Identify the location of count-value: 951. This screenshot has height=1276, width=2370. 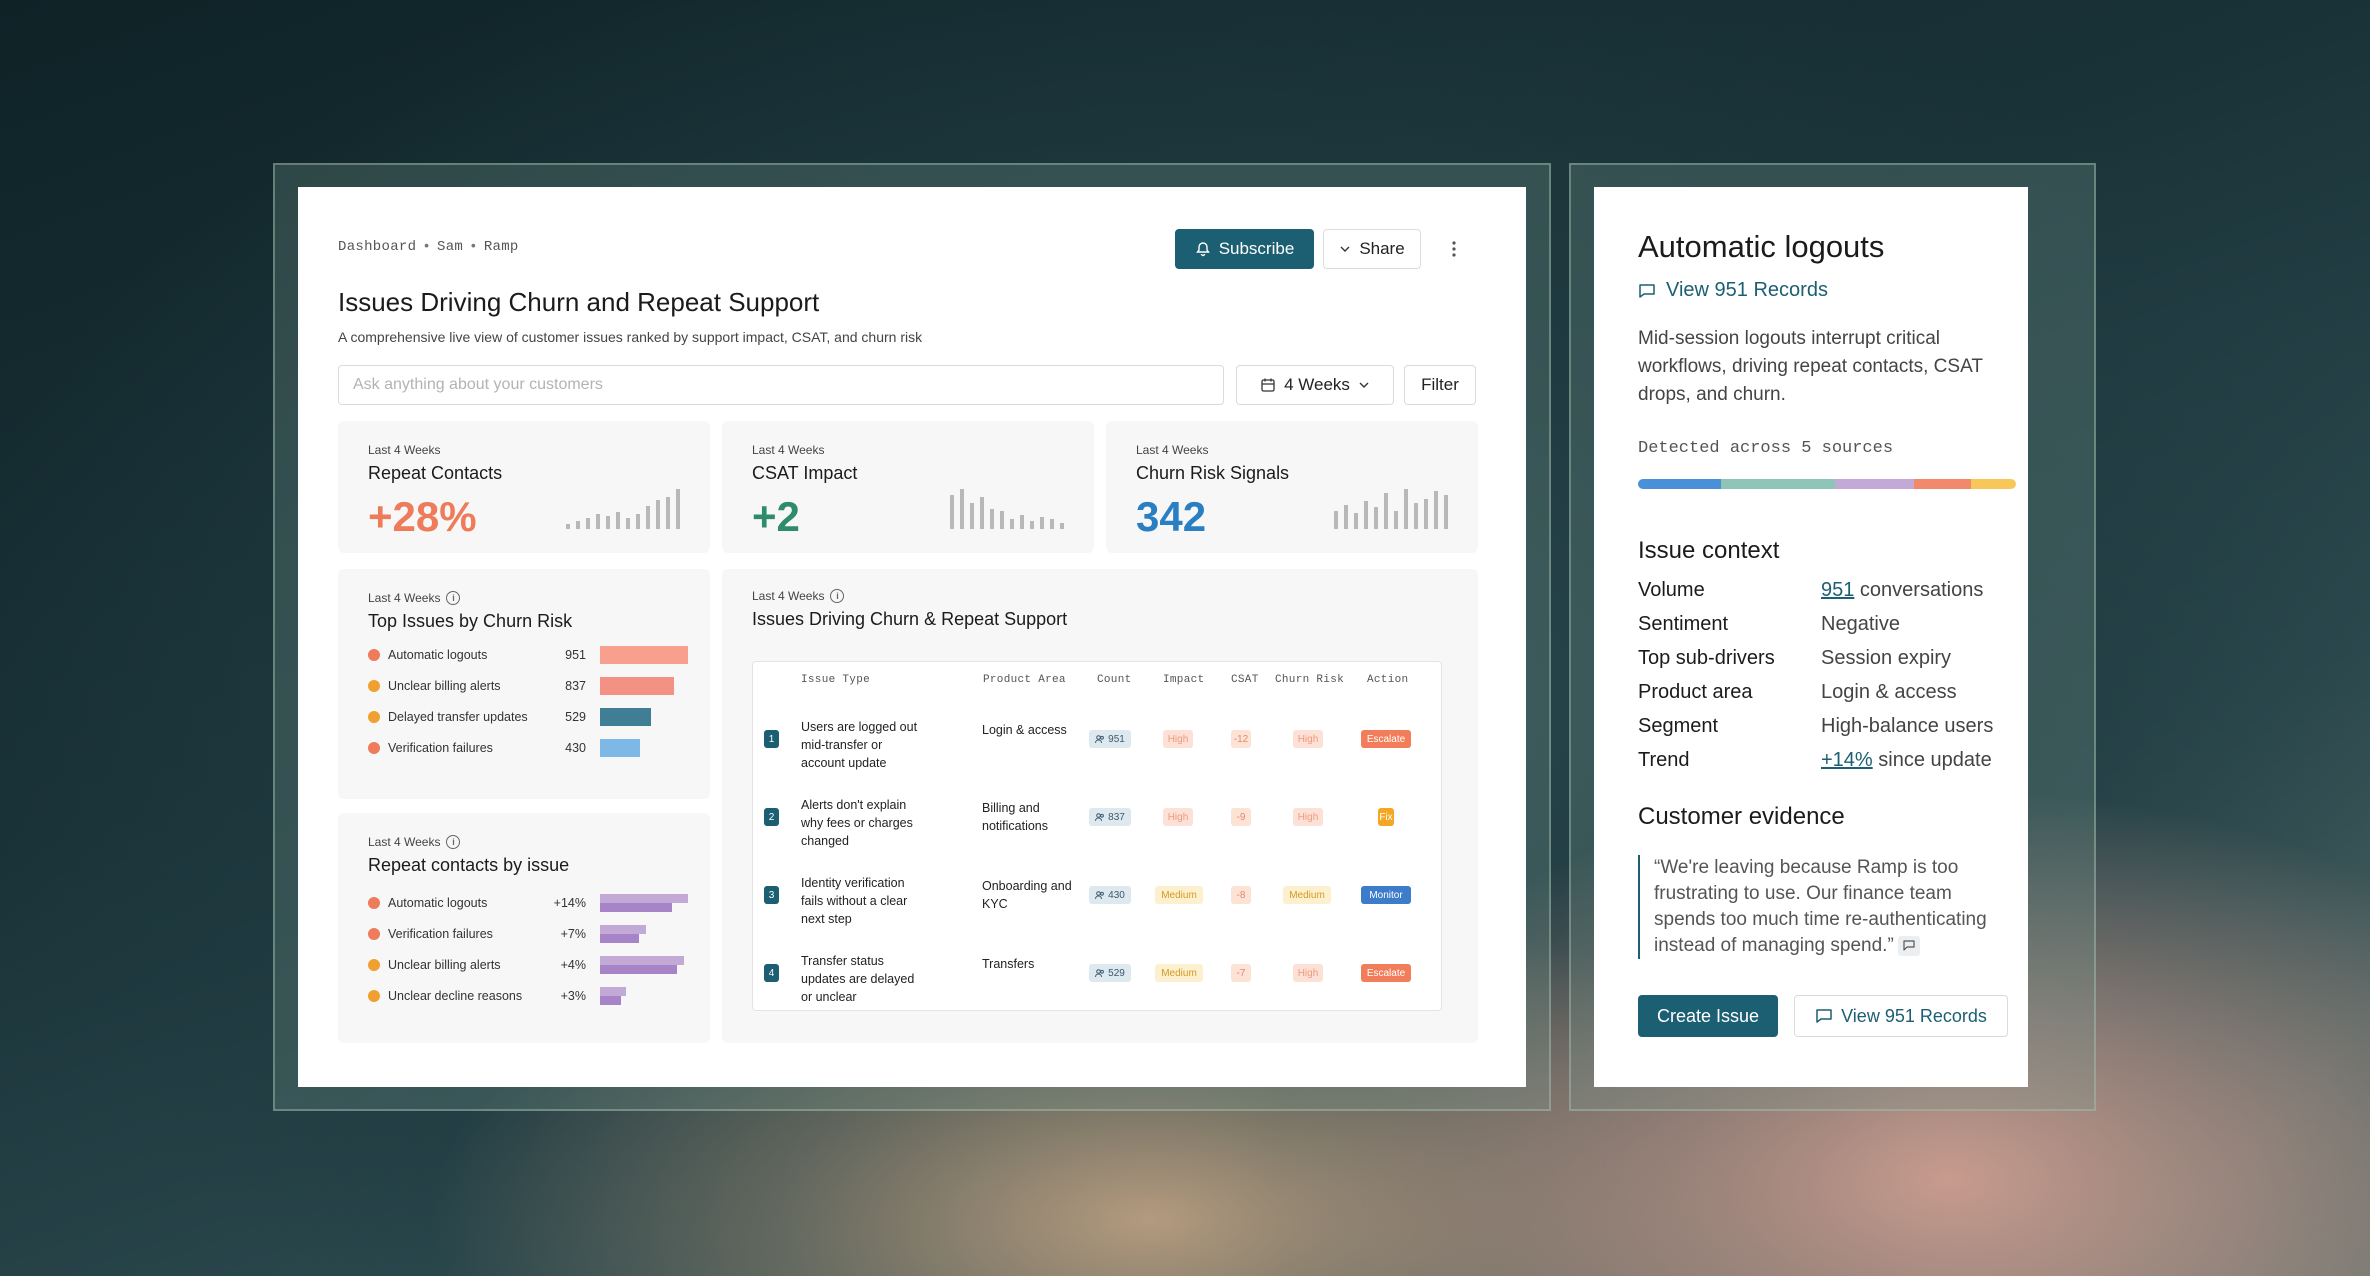
(1116, 739).